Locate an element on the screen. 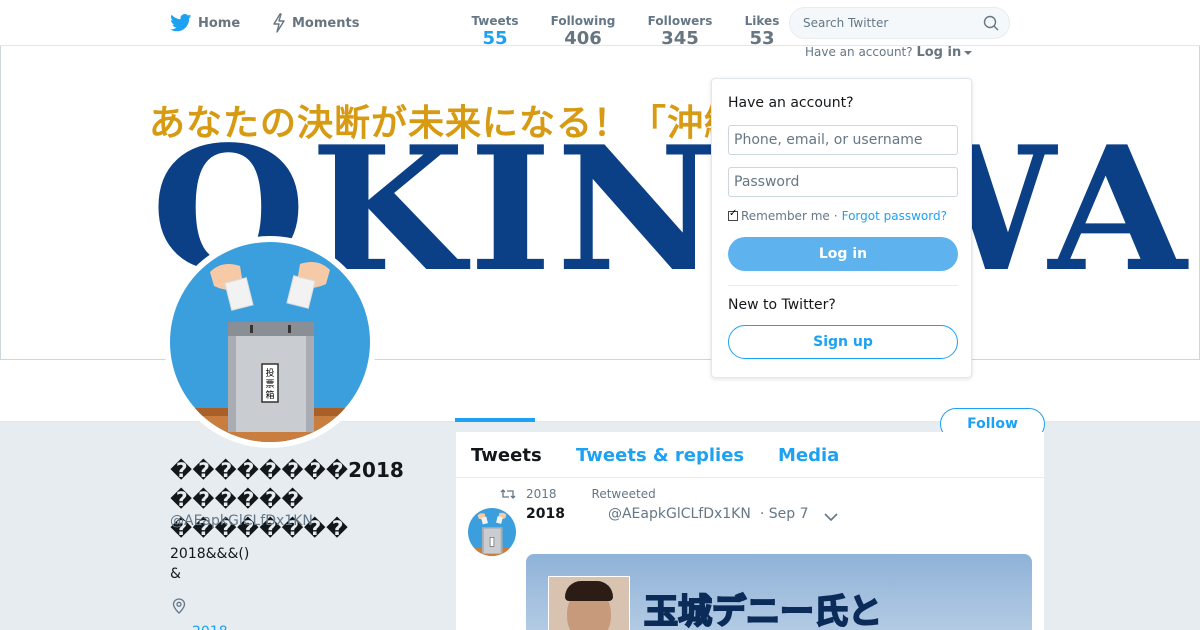  nav-moments-label: Moments is located at coordinates (326, 23).